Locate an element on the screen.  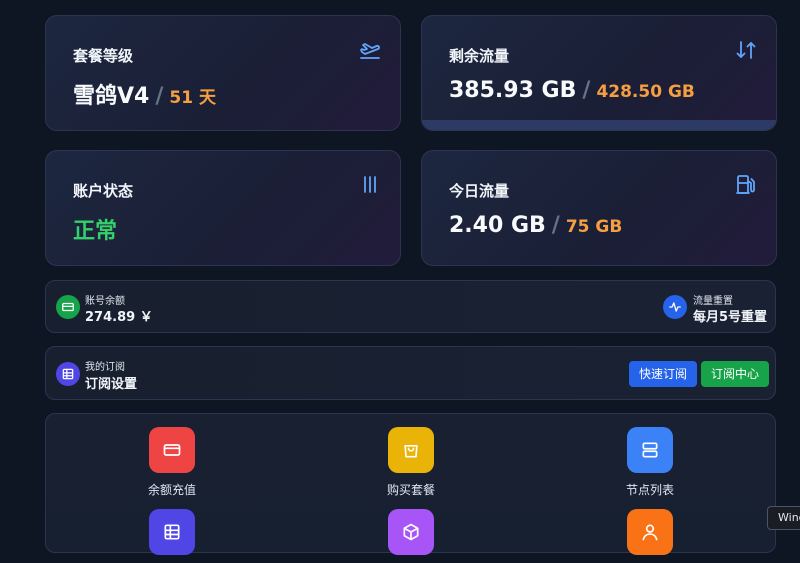
user-icon is located at coordinates (650, 532).